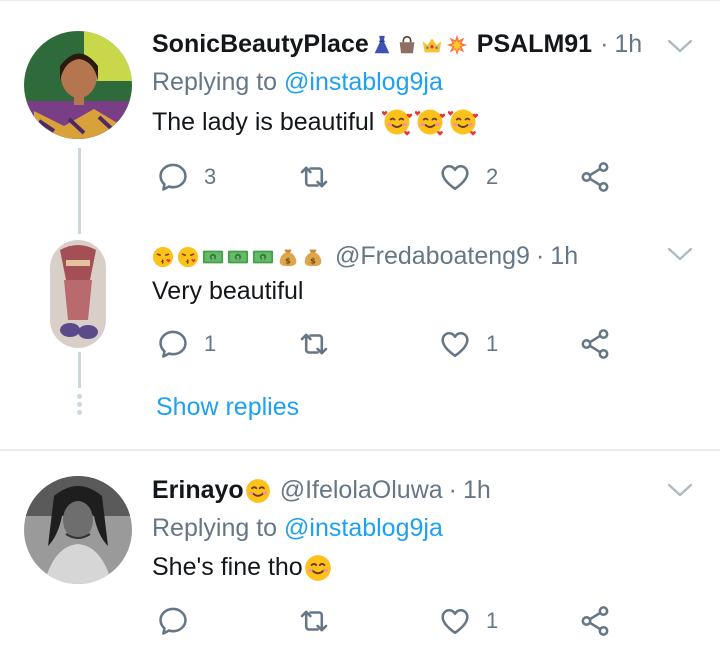  Describe the element at coordinates (432, 256) in the screenshot. I see `handle: @Fredaboateng9` at that location.